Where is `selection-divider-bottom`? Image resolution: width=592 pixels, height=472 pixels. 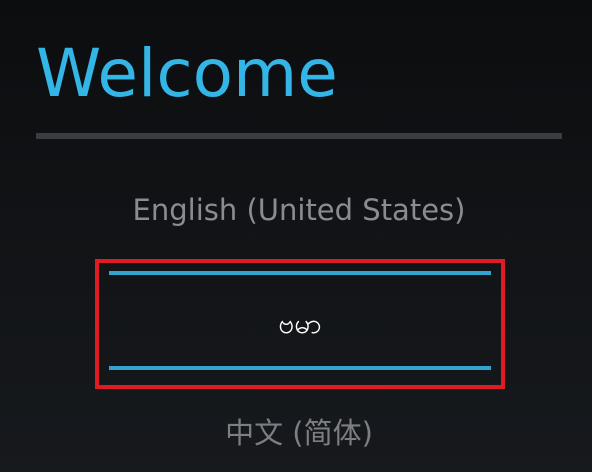
selection-divider-bottom is located at coordinates (300, 368).